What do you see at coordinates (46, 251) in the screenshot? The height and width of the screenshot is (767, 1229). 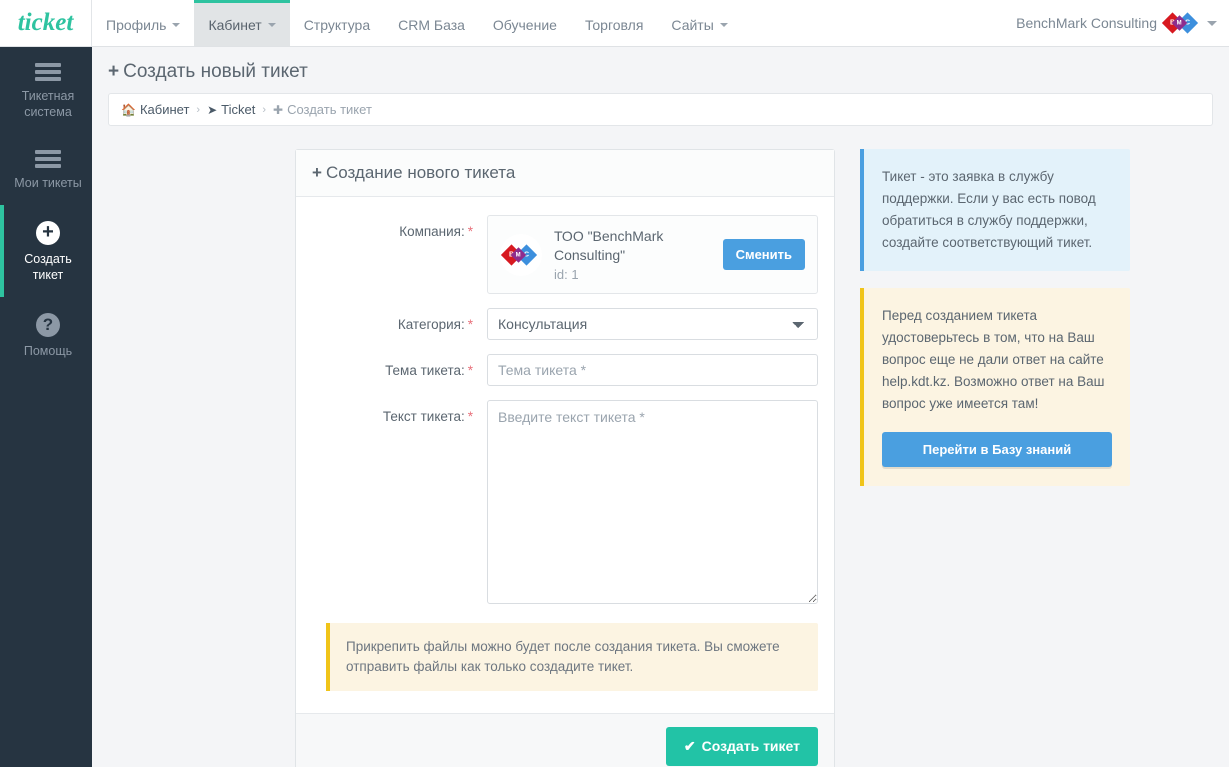 I see `sidebar-item-create-ticket: + Создать тикет` at bounding box center [46, 251].